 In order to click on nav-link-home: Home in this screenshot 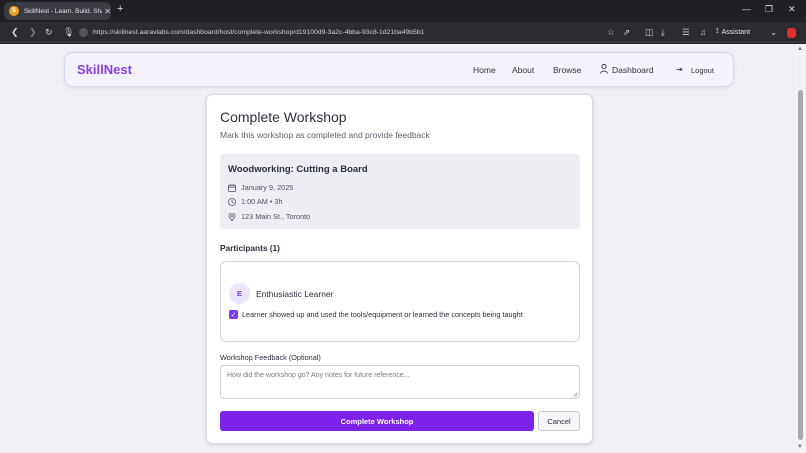, I will do `click(484, 70)`.